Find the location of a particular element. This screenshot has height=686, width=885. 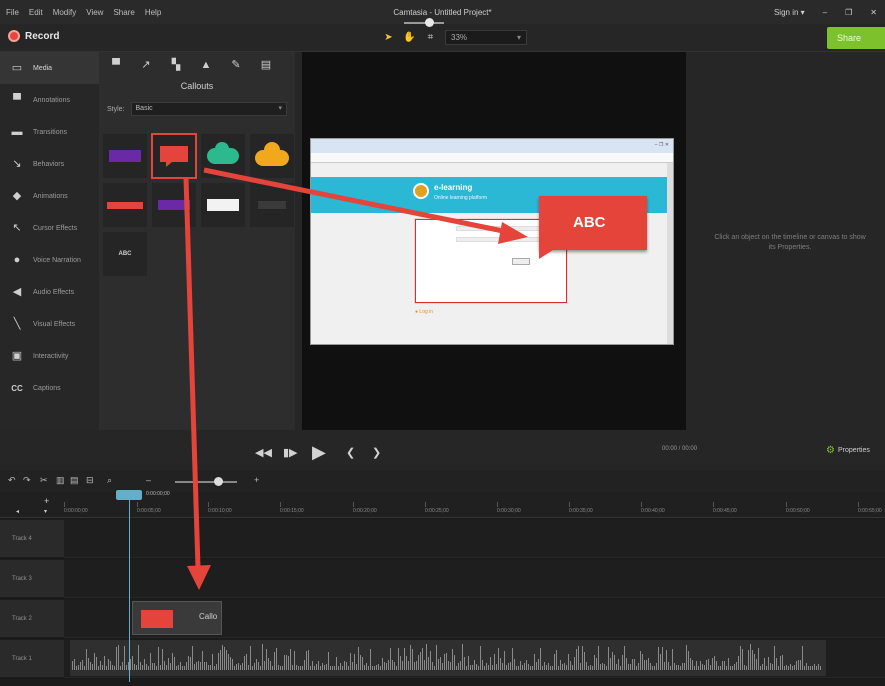

pointer-icon: ➤ is located at coordinates (388, 37).